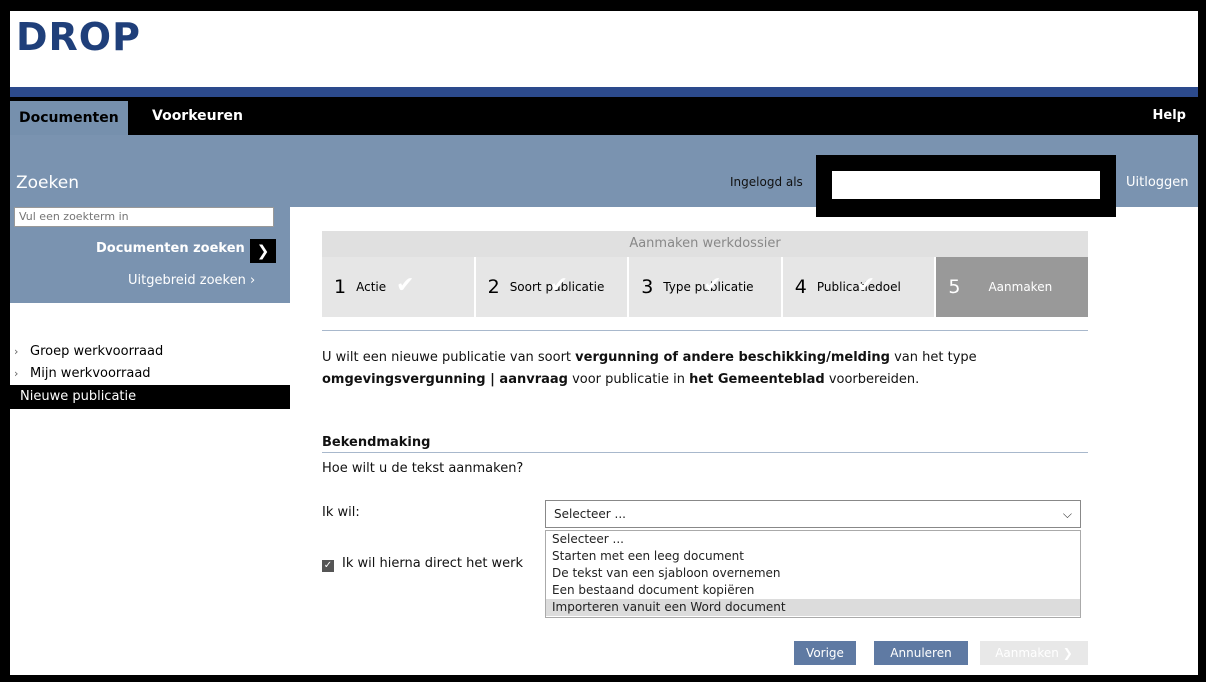 The width and height of the screenshot is (1206, 682). I want to click on sidebar-item-mijn-werkvoorraad: › Mijn werkvoorraad, so click(150, 374).